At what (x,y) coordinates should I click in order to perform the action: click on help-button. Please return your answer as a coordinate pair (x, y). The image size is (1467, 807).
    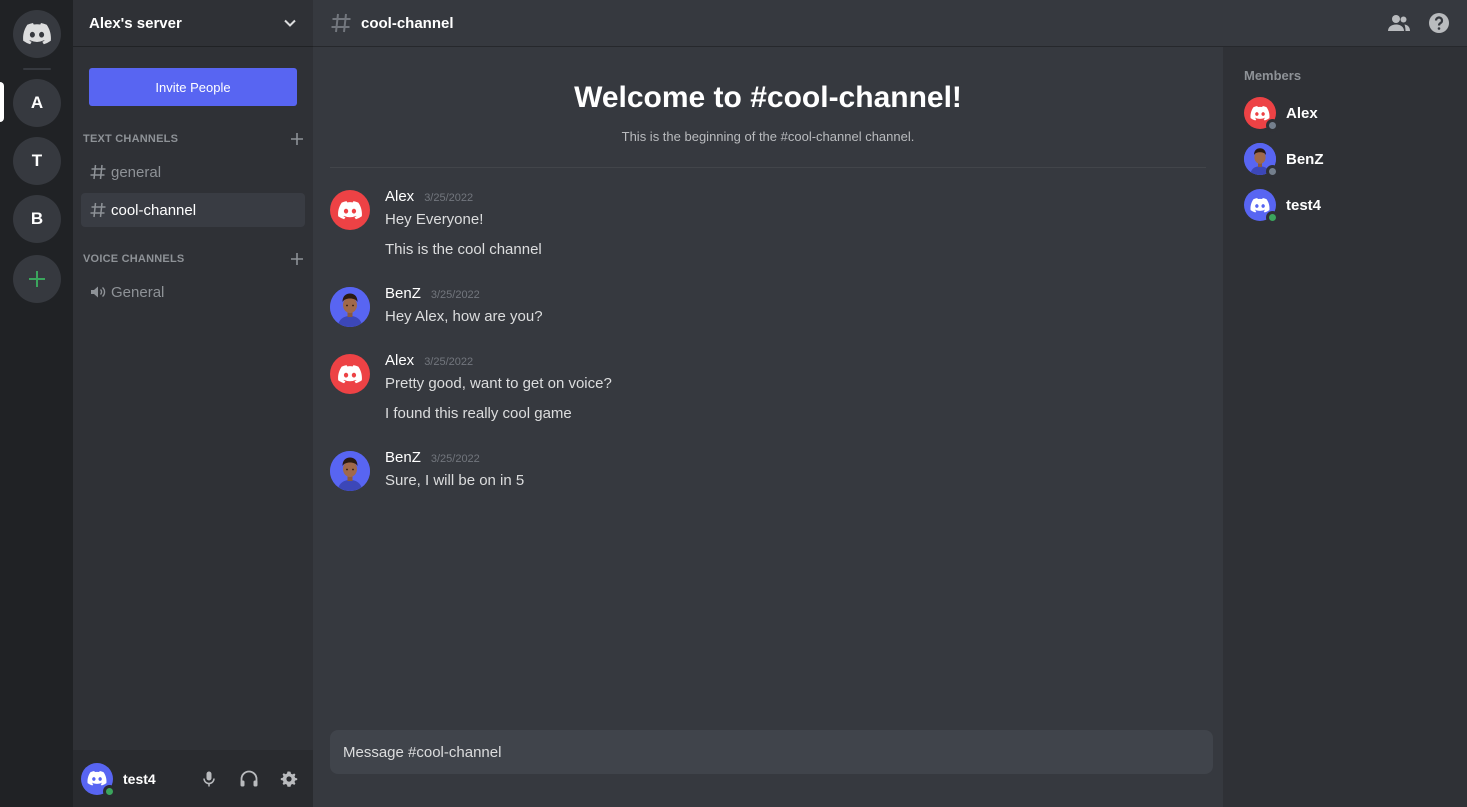
    Looking at the image, I should click on (1439, 23).